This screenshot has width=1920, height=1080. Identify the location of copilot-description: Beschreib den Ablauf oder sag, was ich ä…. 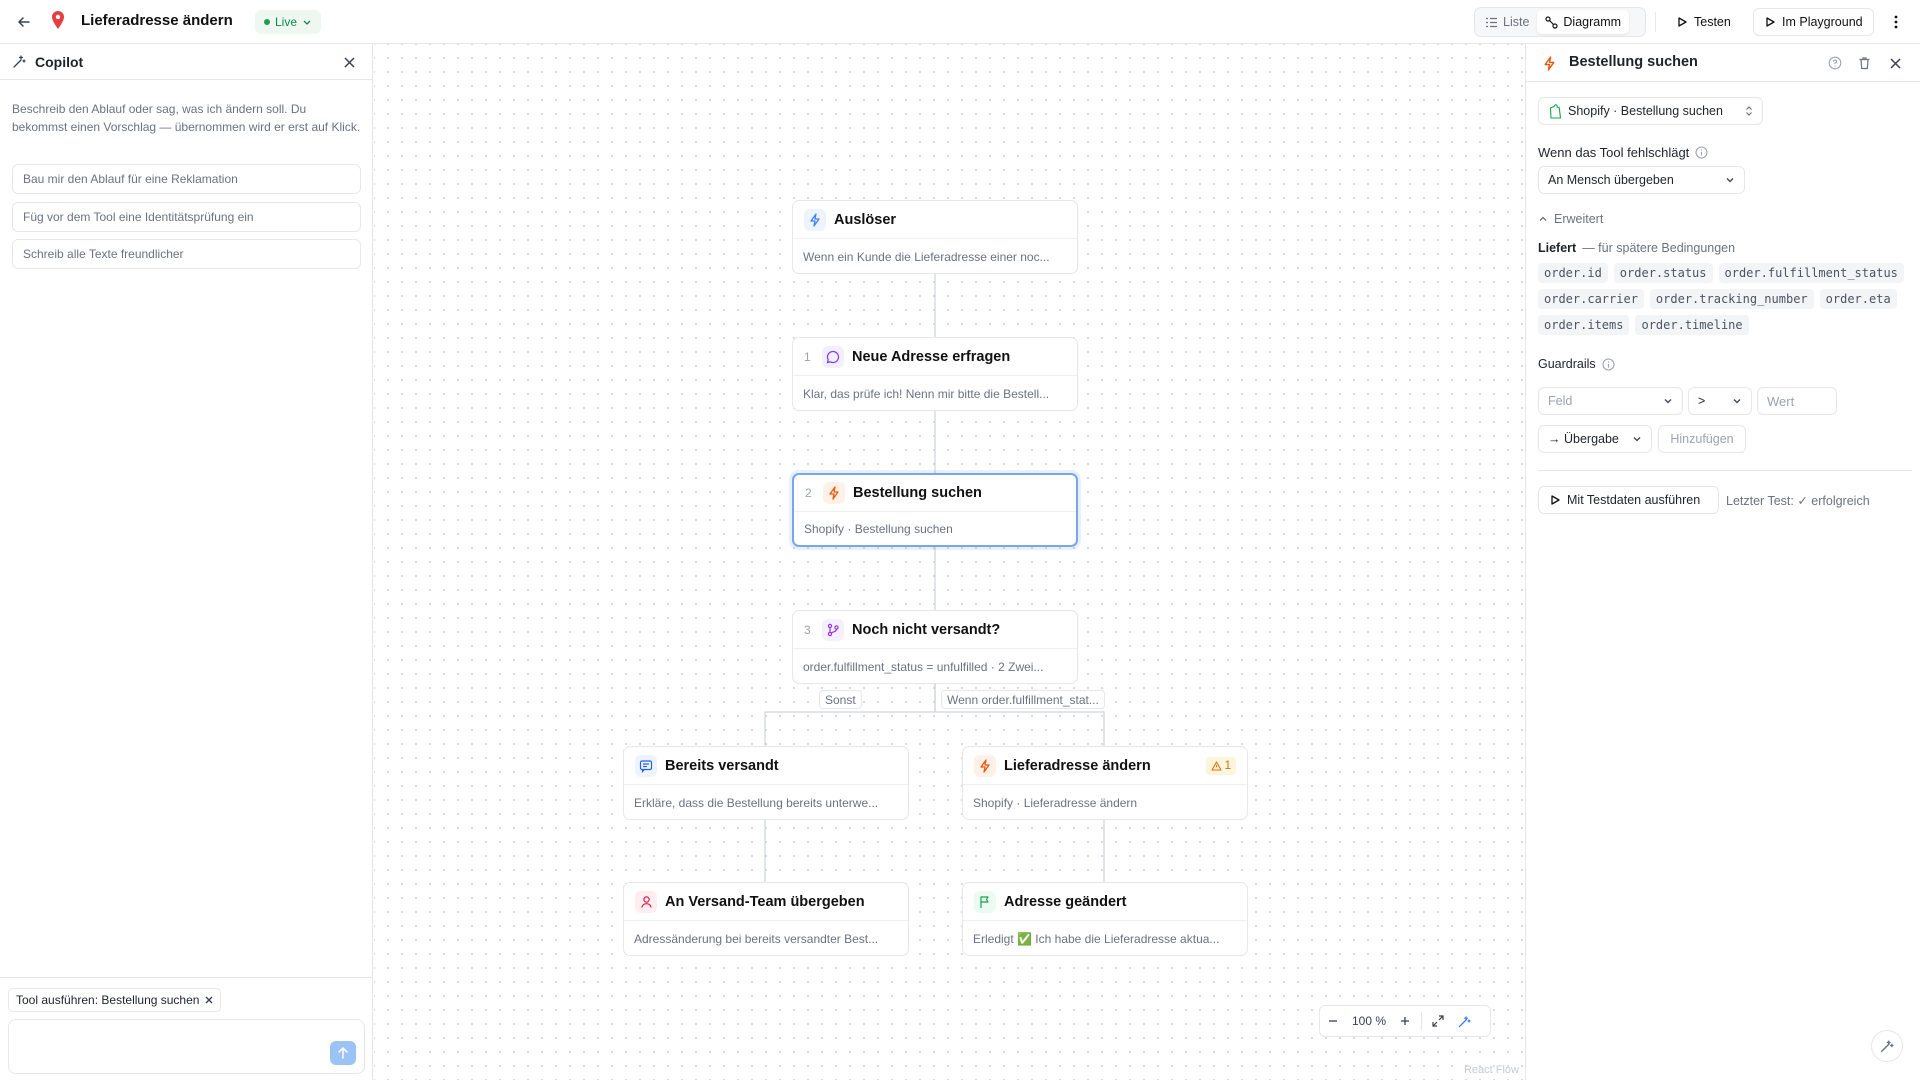
(186, 118).